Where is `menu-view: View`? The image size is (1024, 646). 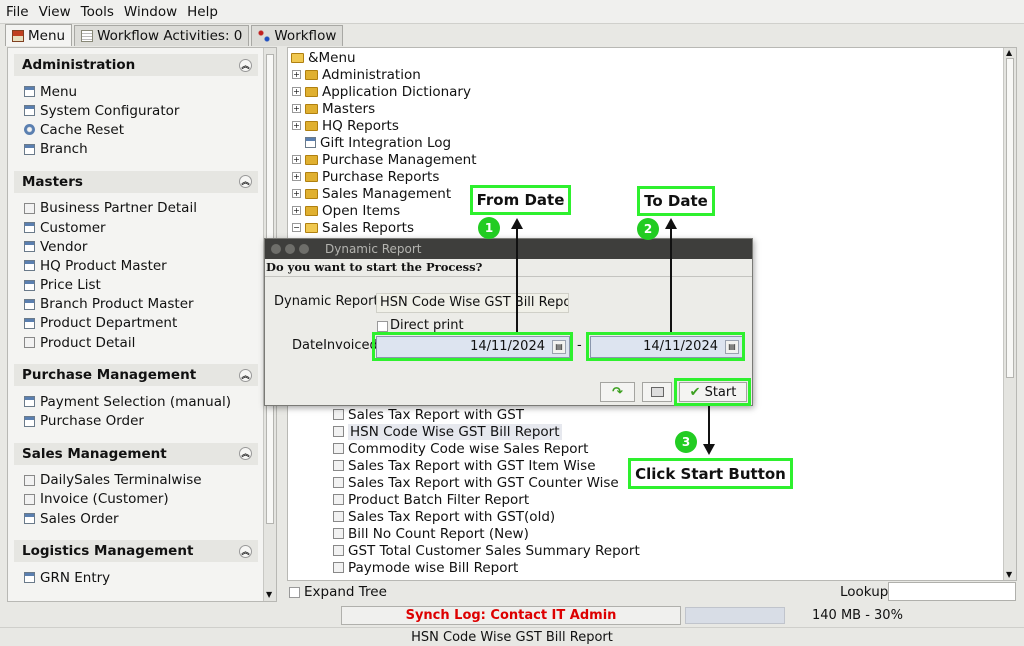
menu-view: View is located at coordinates (58, 12).